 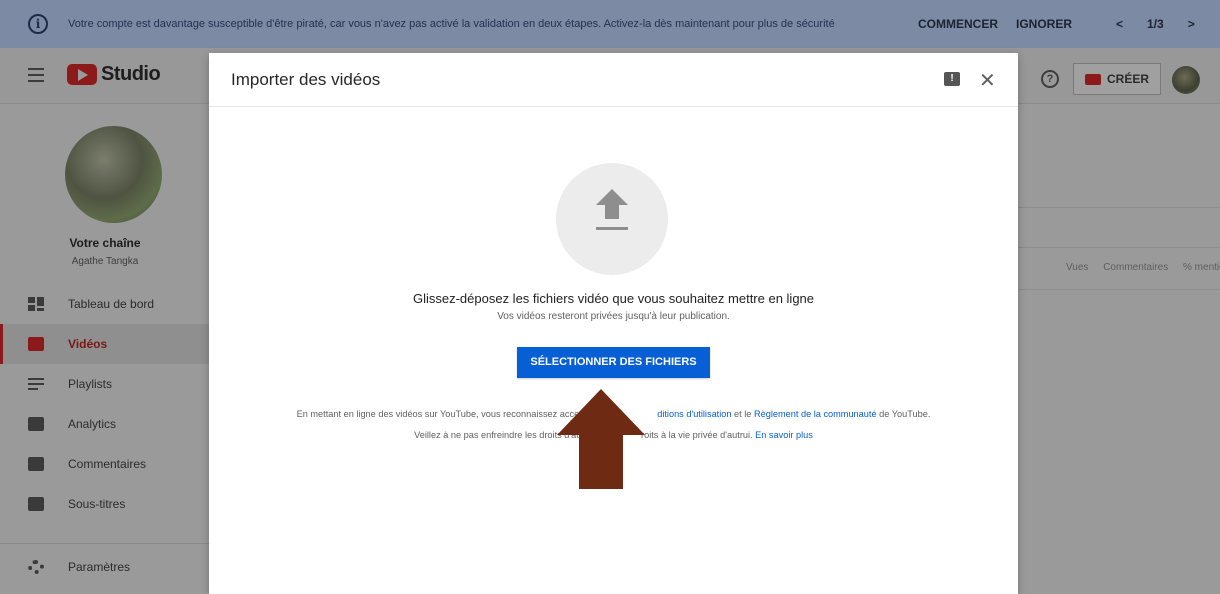 What do you see at coordinates (1135, 267) in the screenshot?
I see `column-comments: Commentaires` at bounding box center [1135, 267].